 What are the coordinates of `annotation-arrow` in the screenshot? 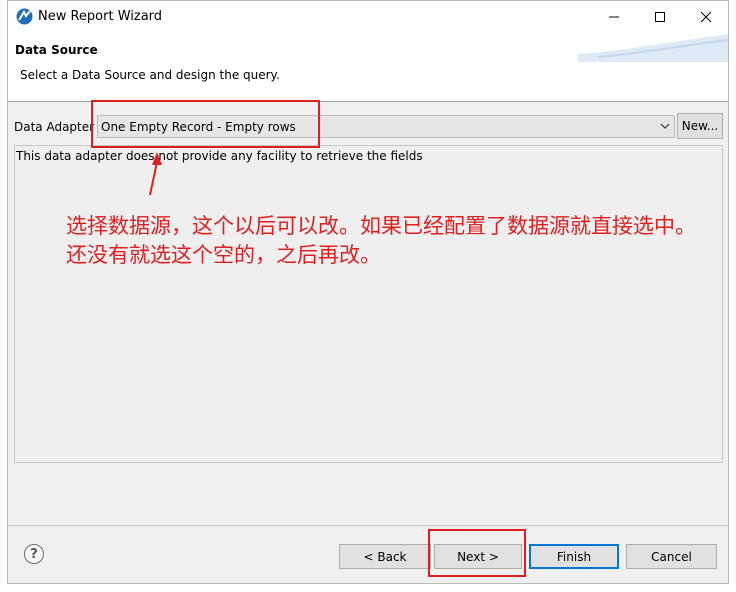 It's located at (155, 174).